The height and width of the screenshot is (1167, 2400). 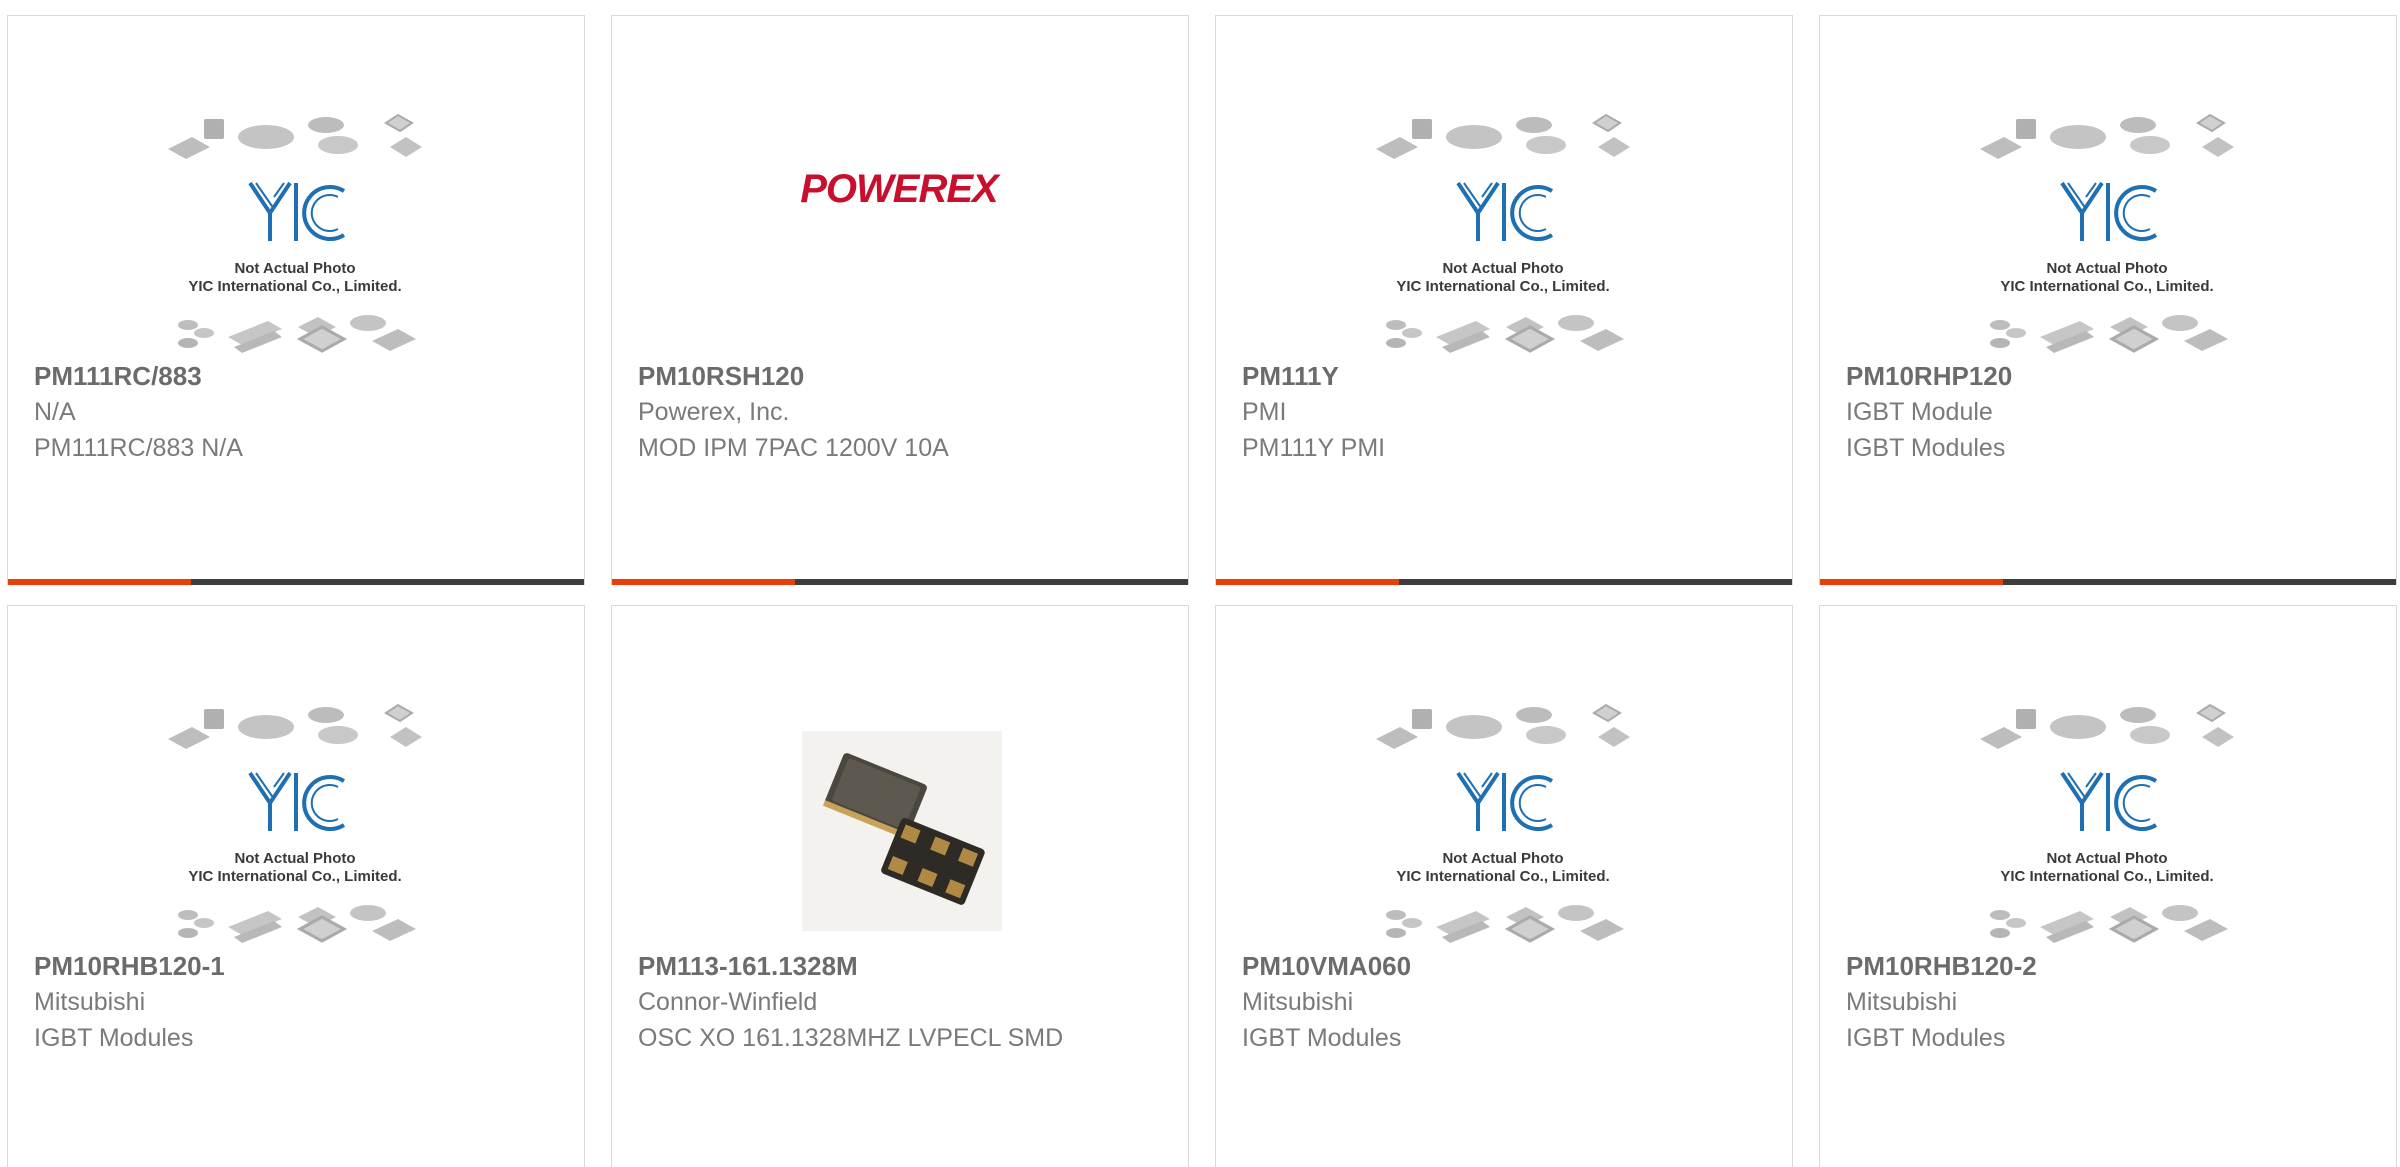 I want to click on description: PM111Y PMI, so click(x=1314, y=448).